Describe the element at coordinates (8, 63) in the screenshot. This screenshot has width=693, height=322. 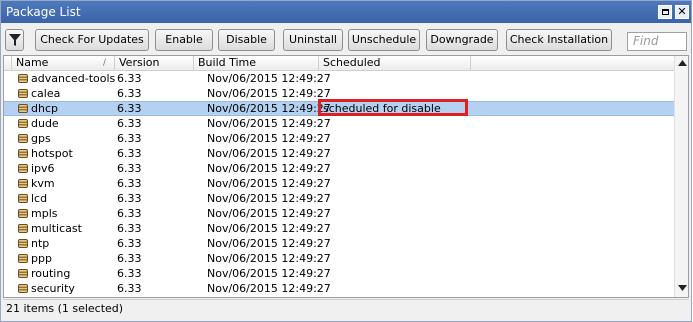
I see `header-spacer` at that location.